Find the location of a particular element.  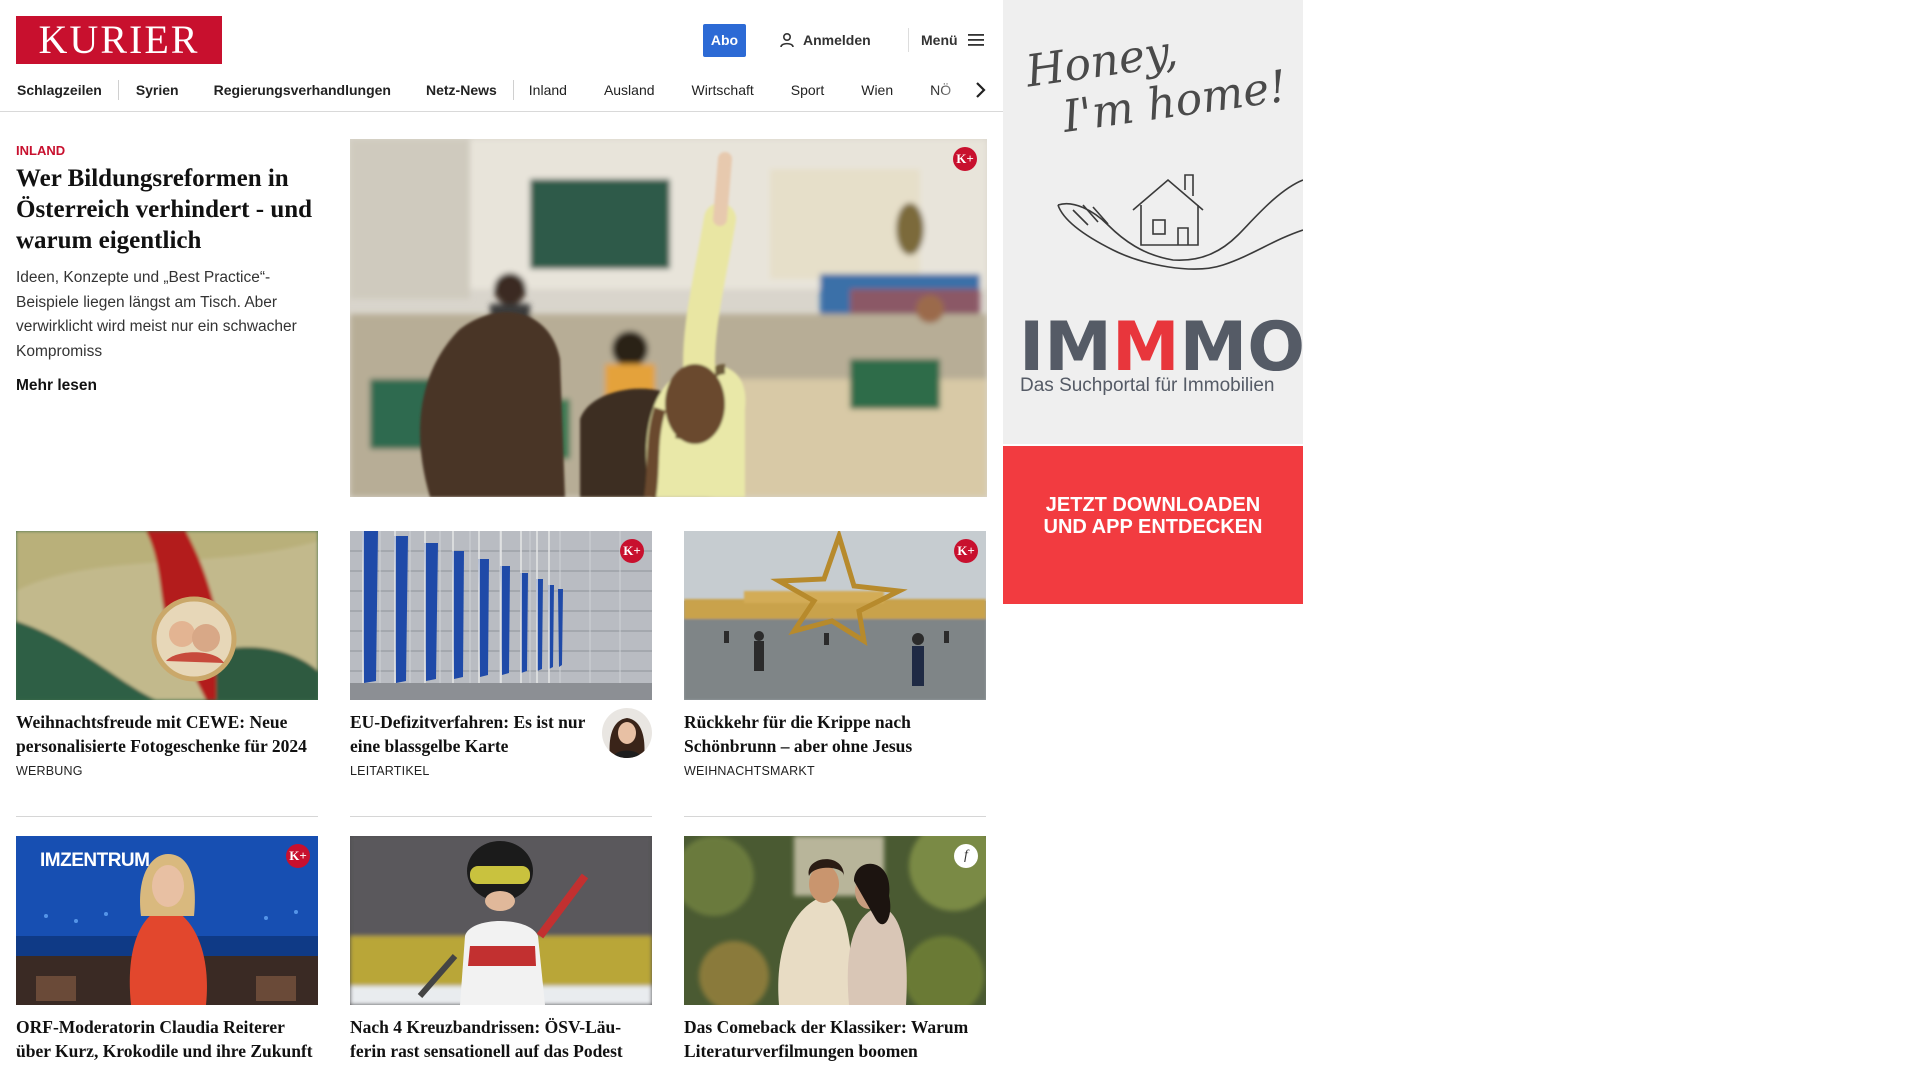

menu-label: Menü is located at coordinates (939, 40).